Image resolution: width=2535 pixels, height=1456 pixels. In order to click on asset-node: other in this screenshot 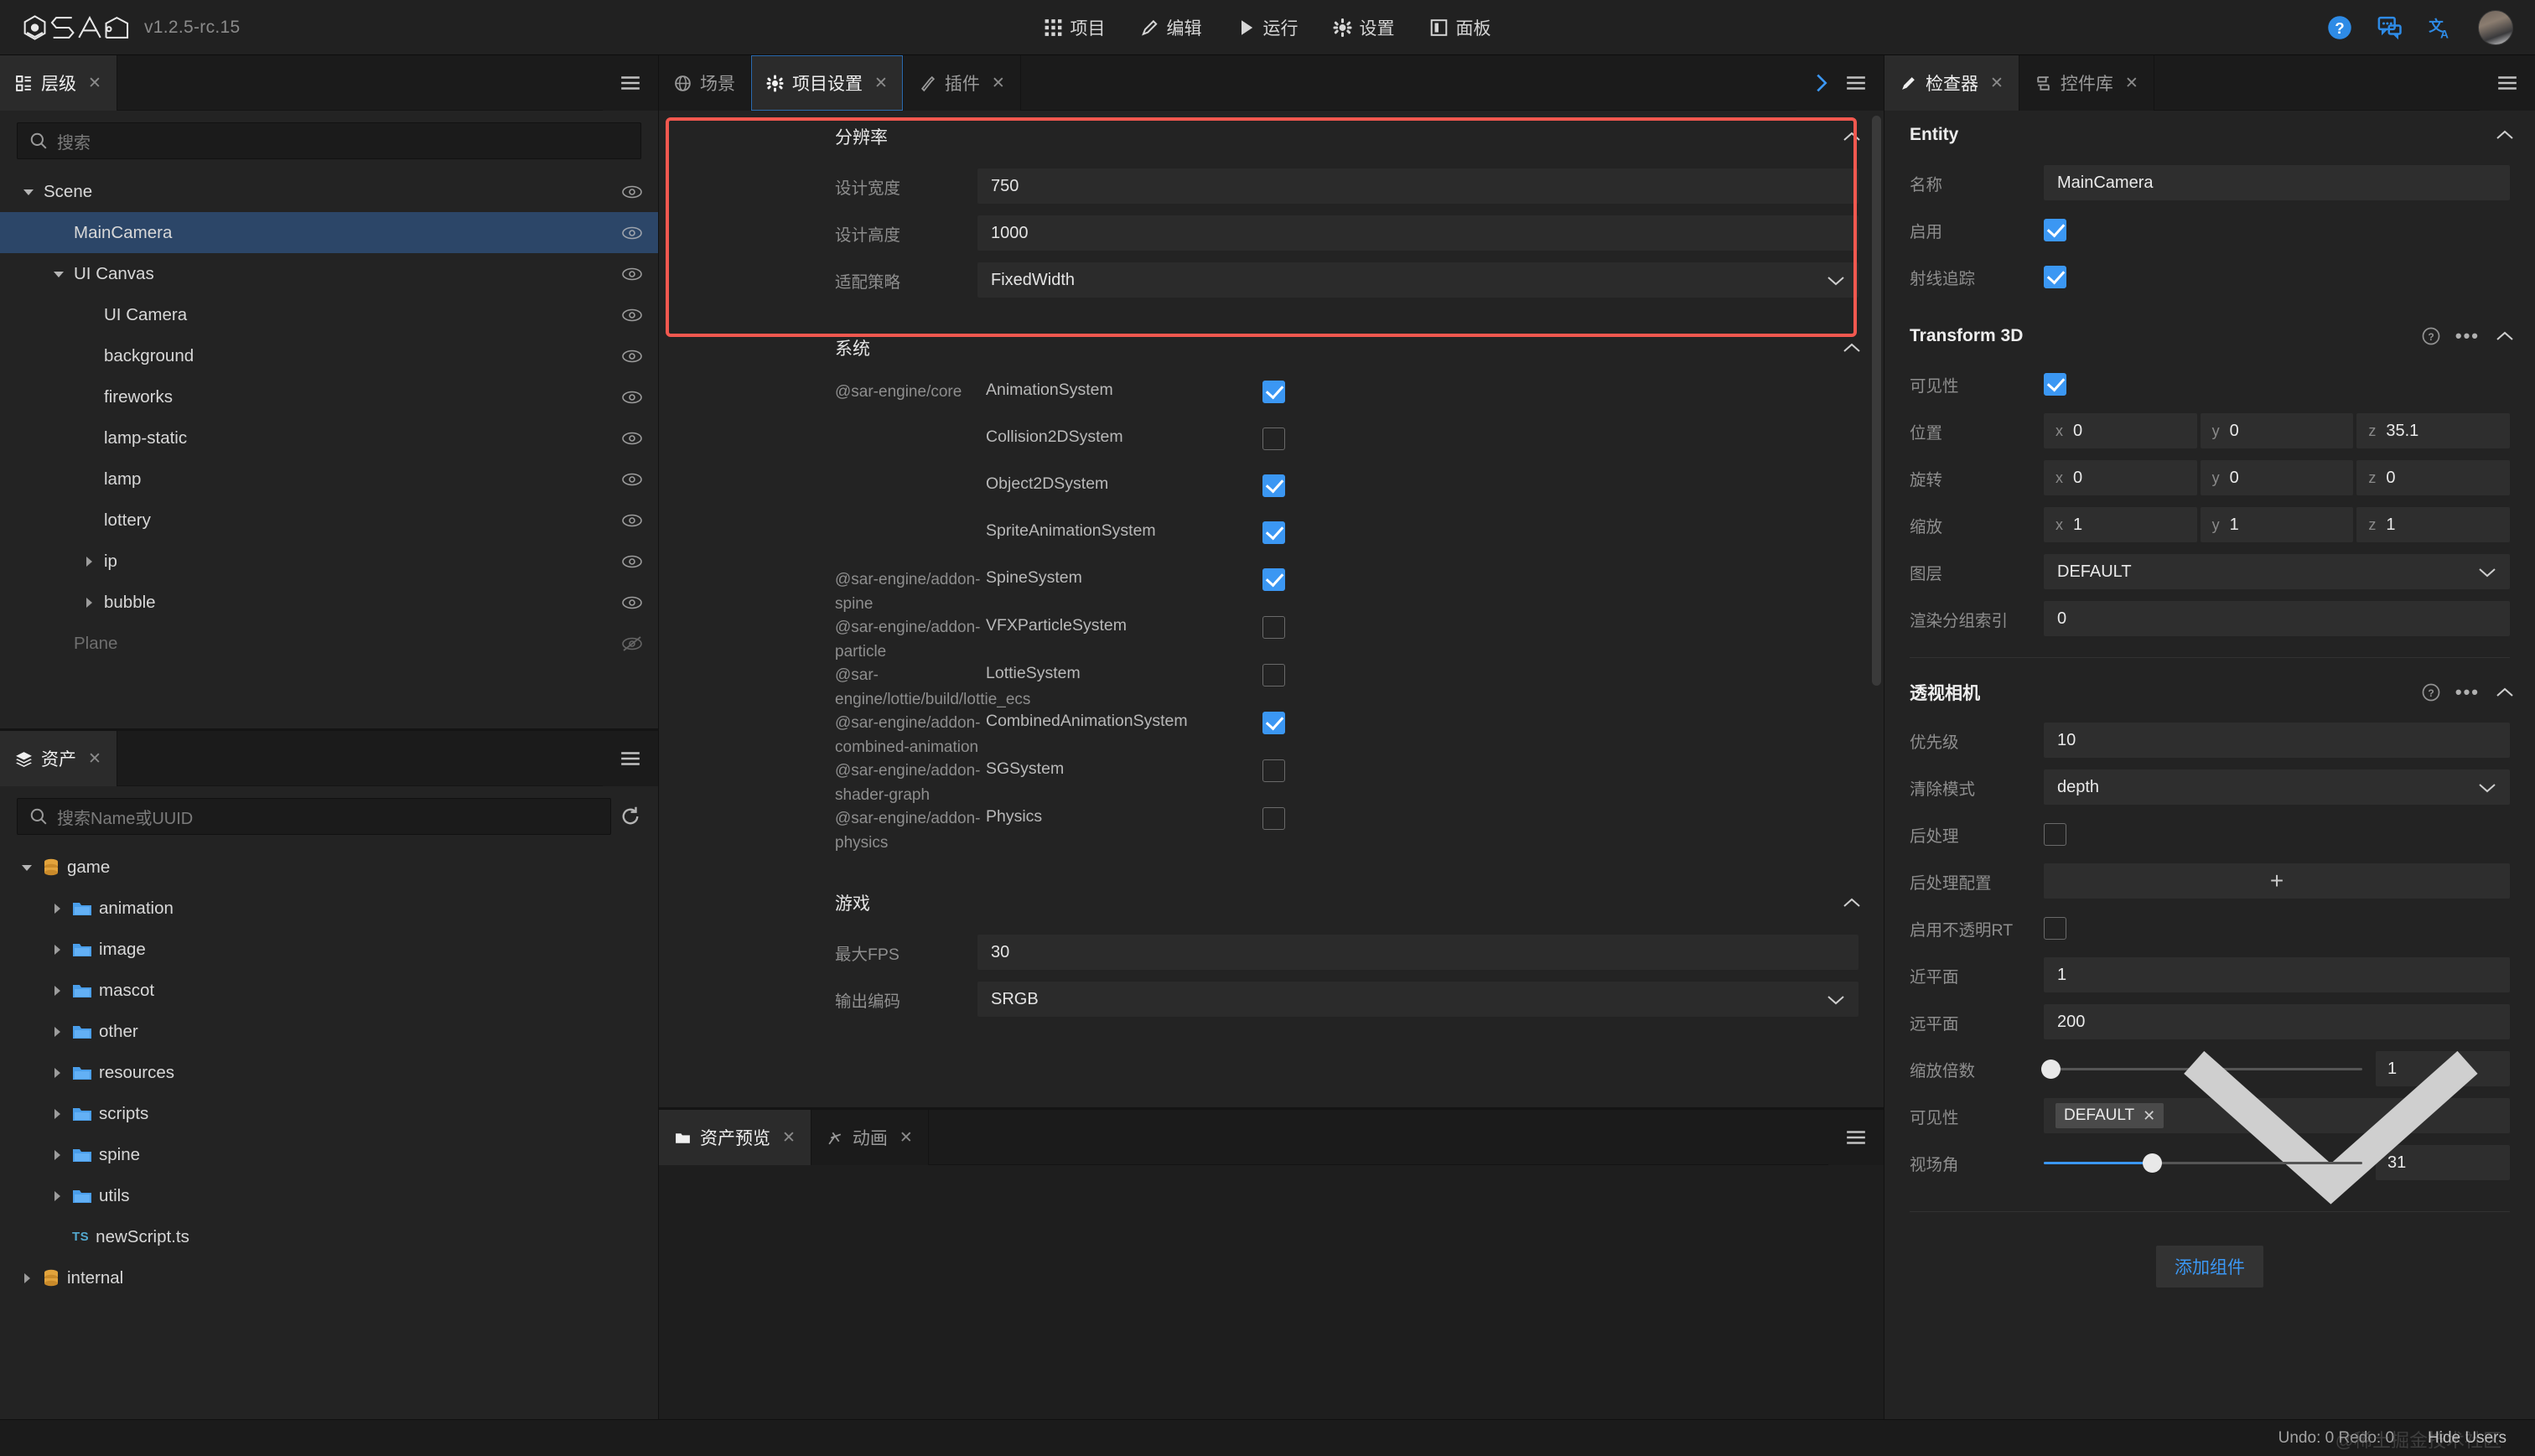, I will do `click(329, 1031)`.